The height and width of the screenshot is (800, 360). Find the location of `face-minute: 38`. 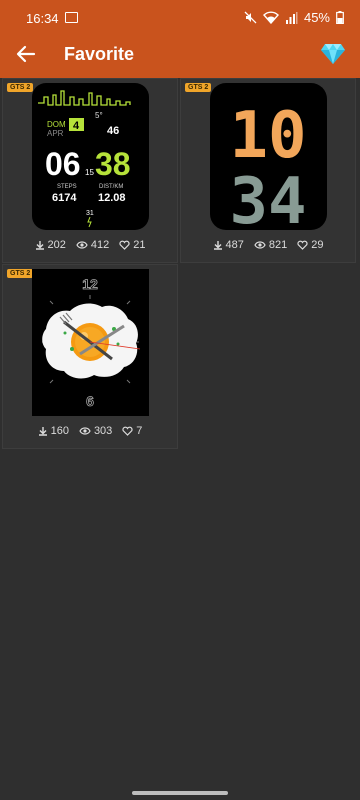

face-minute: 38 is located at coordinates (113, 164).